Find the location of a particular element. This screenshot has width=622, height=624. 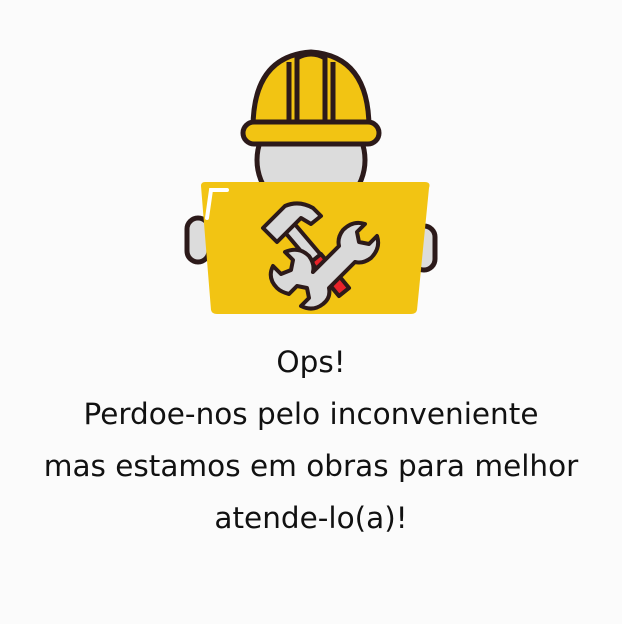

message-line-construction: mas estamos em obras para melhor is located at coordinates (311, 466).